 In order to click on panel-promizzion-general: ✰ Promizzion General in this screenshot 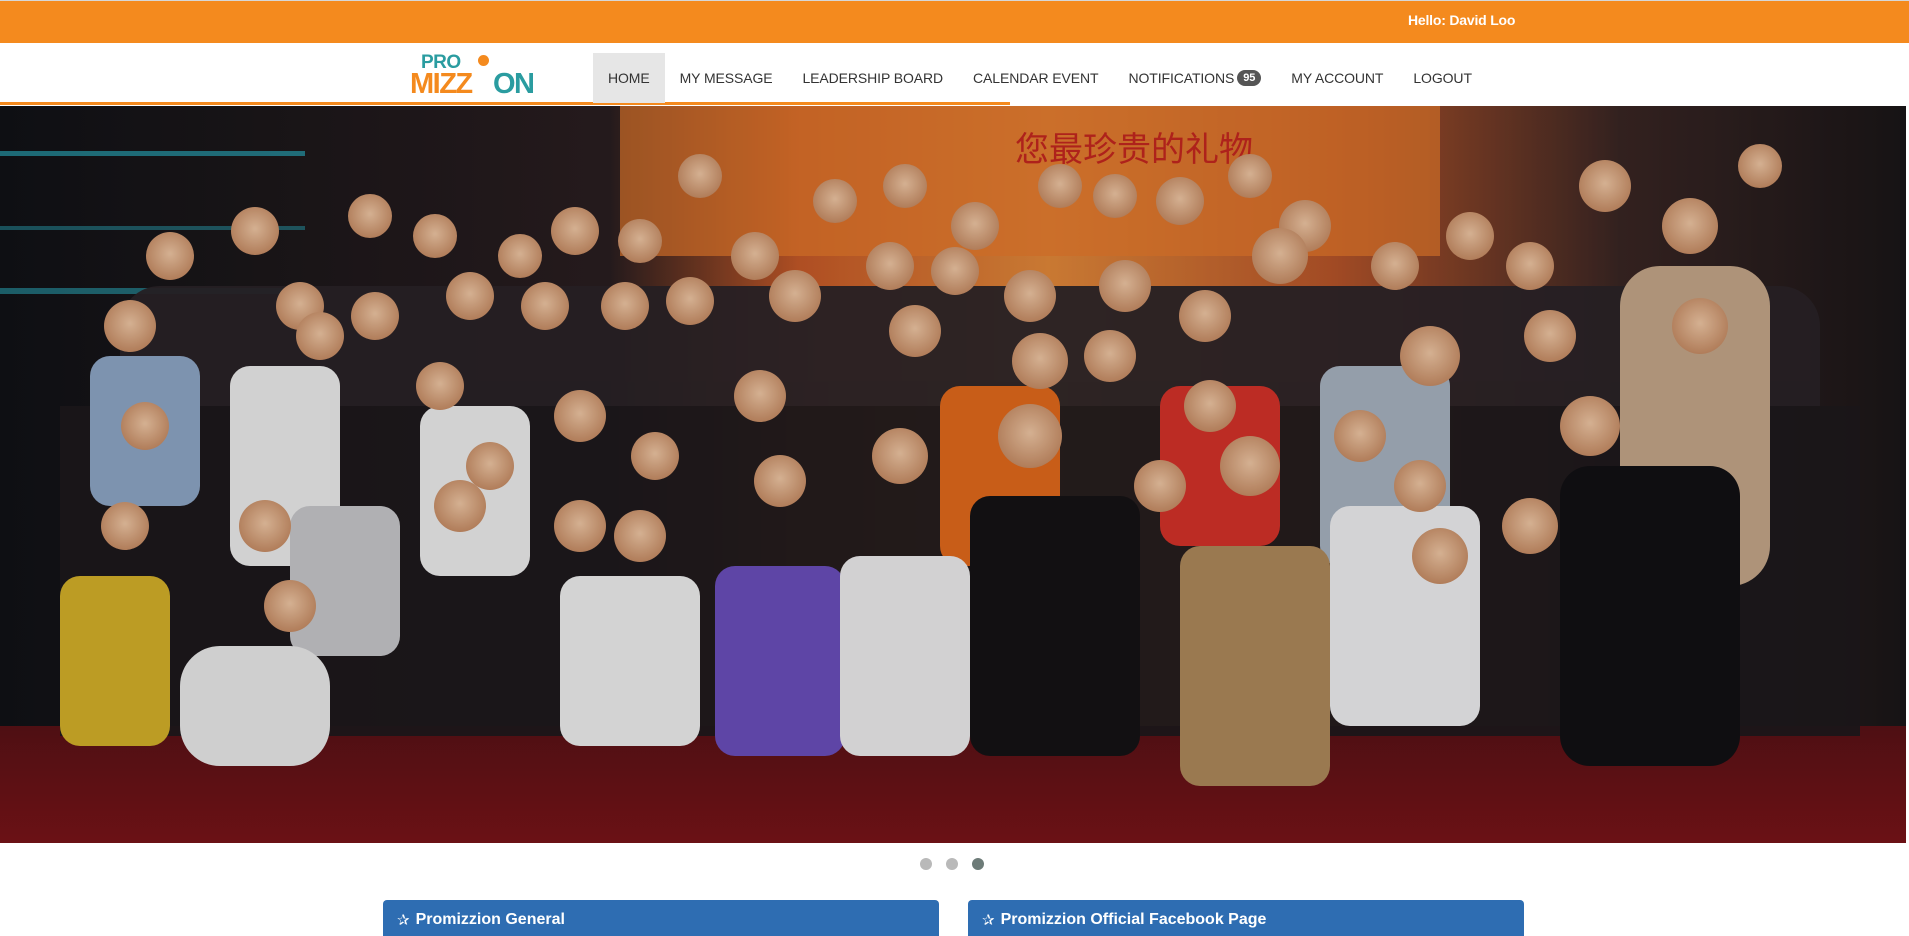, I will do `click(661, 918)`.